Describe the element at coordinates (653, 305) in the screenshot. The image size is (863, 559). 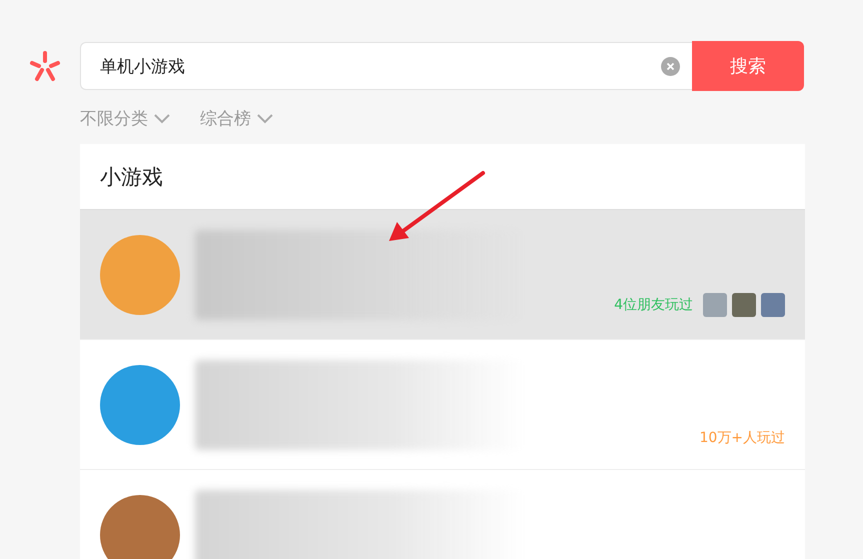
I see `play-count: 4位朋友玩过` at that location.